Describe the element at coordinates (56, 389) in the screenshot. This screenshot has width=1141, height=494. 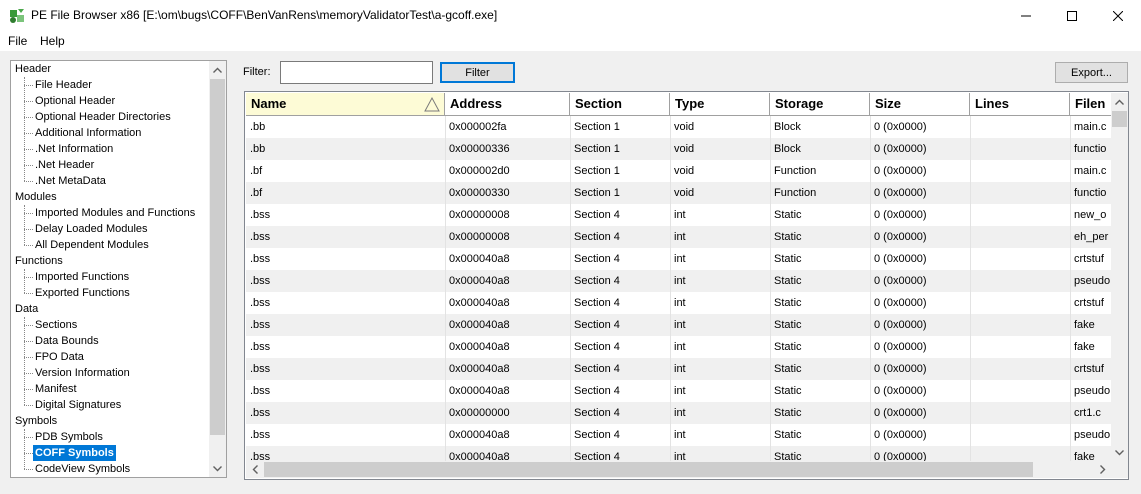
I see `tree-item-manifest: Manifest` at that location.